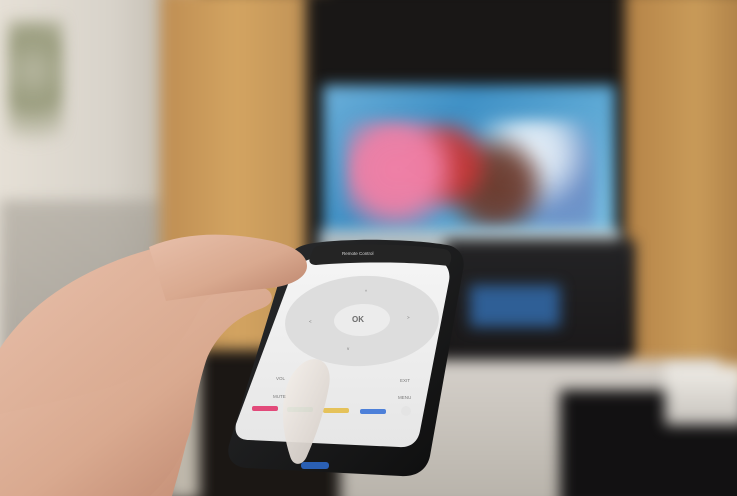  Describe the element at coordinates (405, 380) in the screenshot. I see `right-top-label: EXIT` at that location.